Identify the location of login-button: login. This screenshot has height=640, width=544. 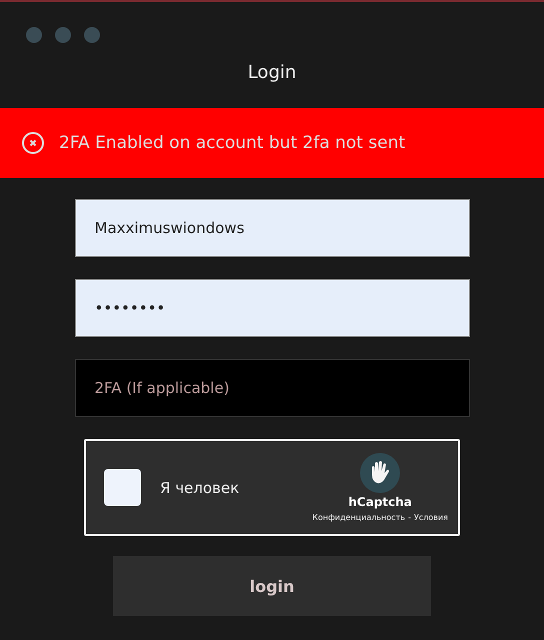
(272, 586).